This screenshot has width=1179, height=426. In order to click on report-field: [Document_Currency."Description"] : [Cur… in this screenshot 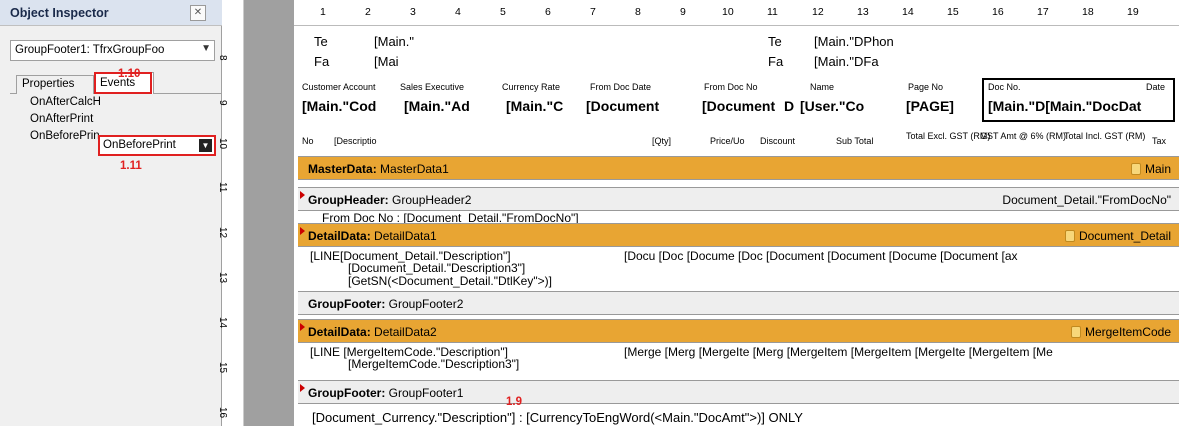, I will do `click(557, 417)`.